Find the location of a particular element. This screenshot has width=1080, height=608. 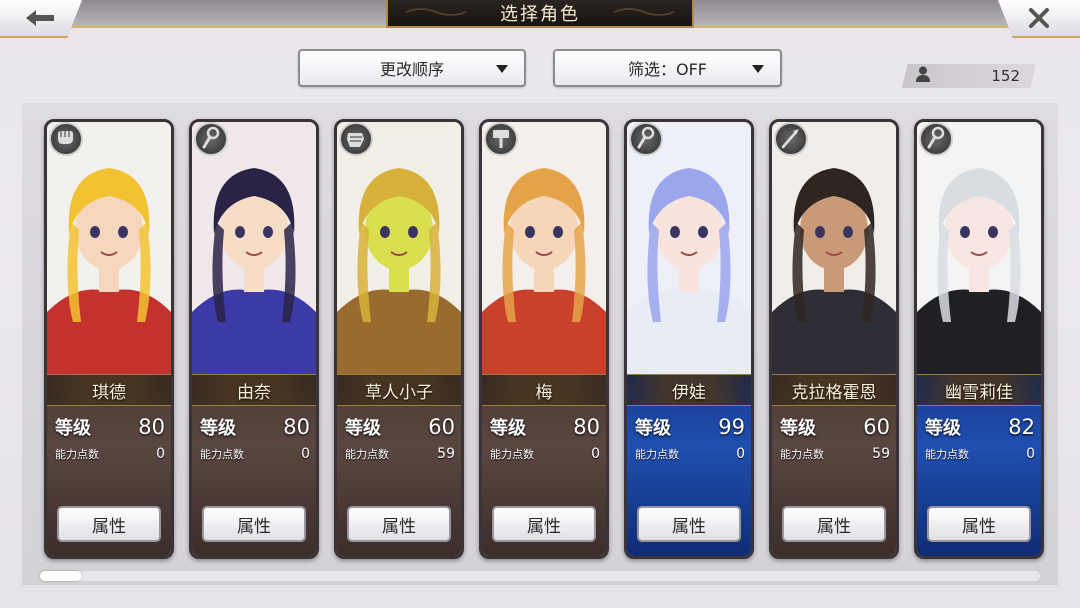

close-icon is located at coordinates (1039, 18).